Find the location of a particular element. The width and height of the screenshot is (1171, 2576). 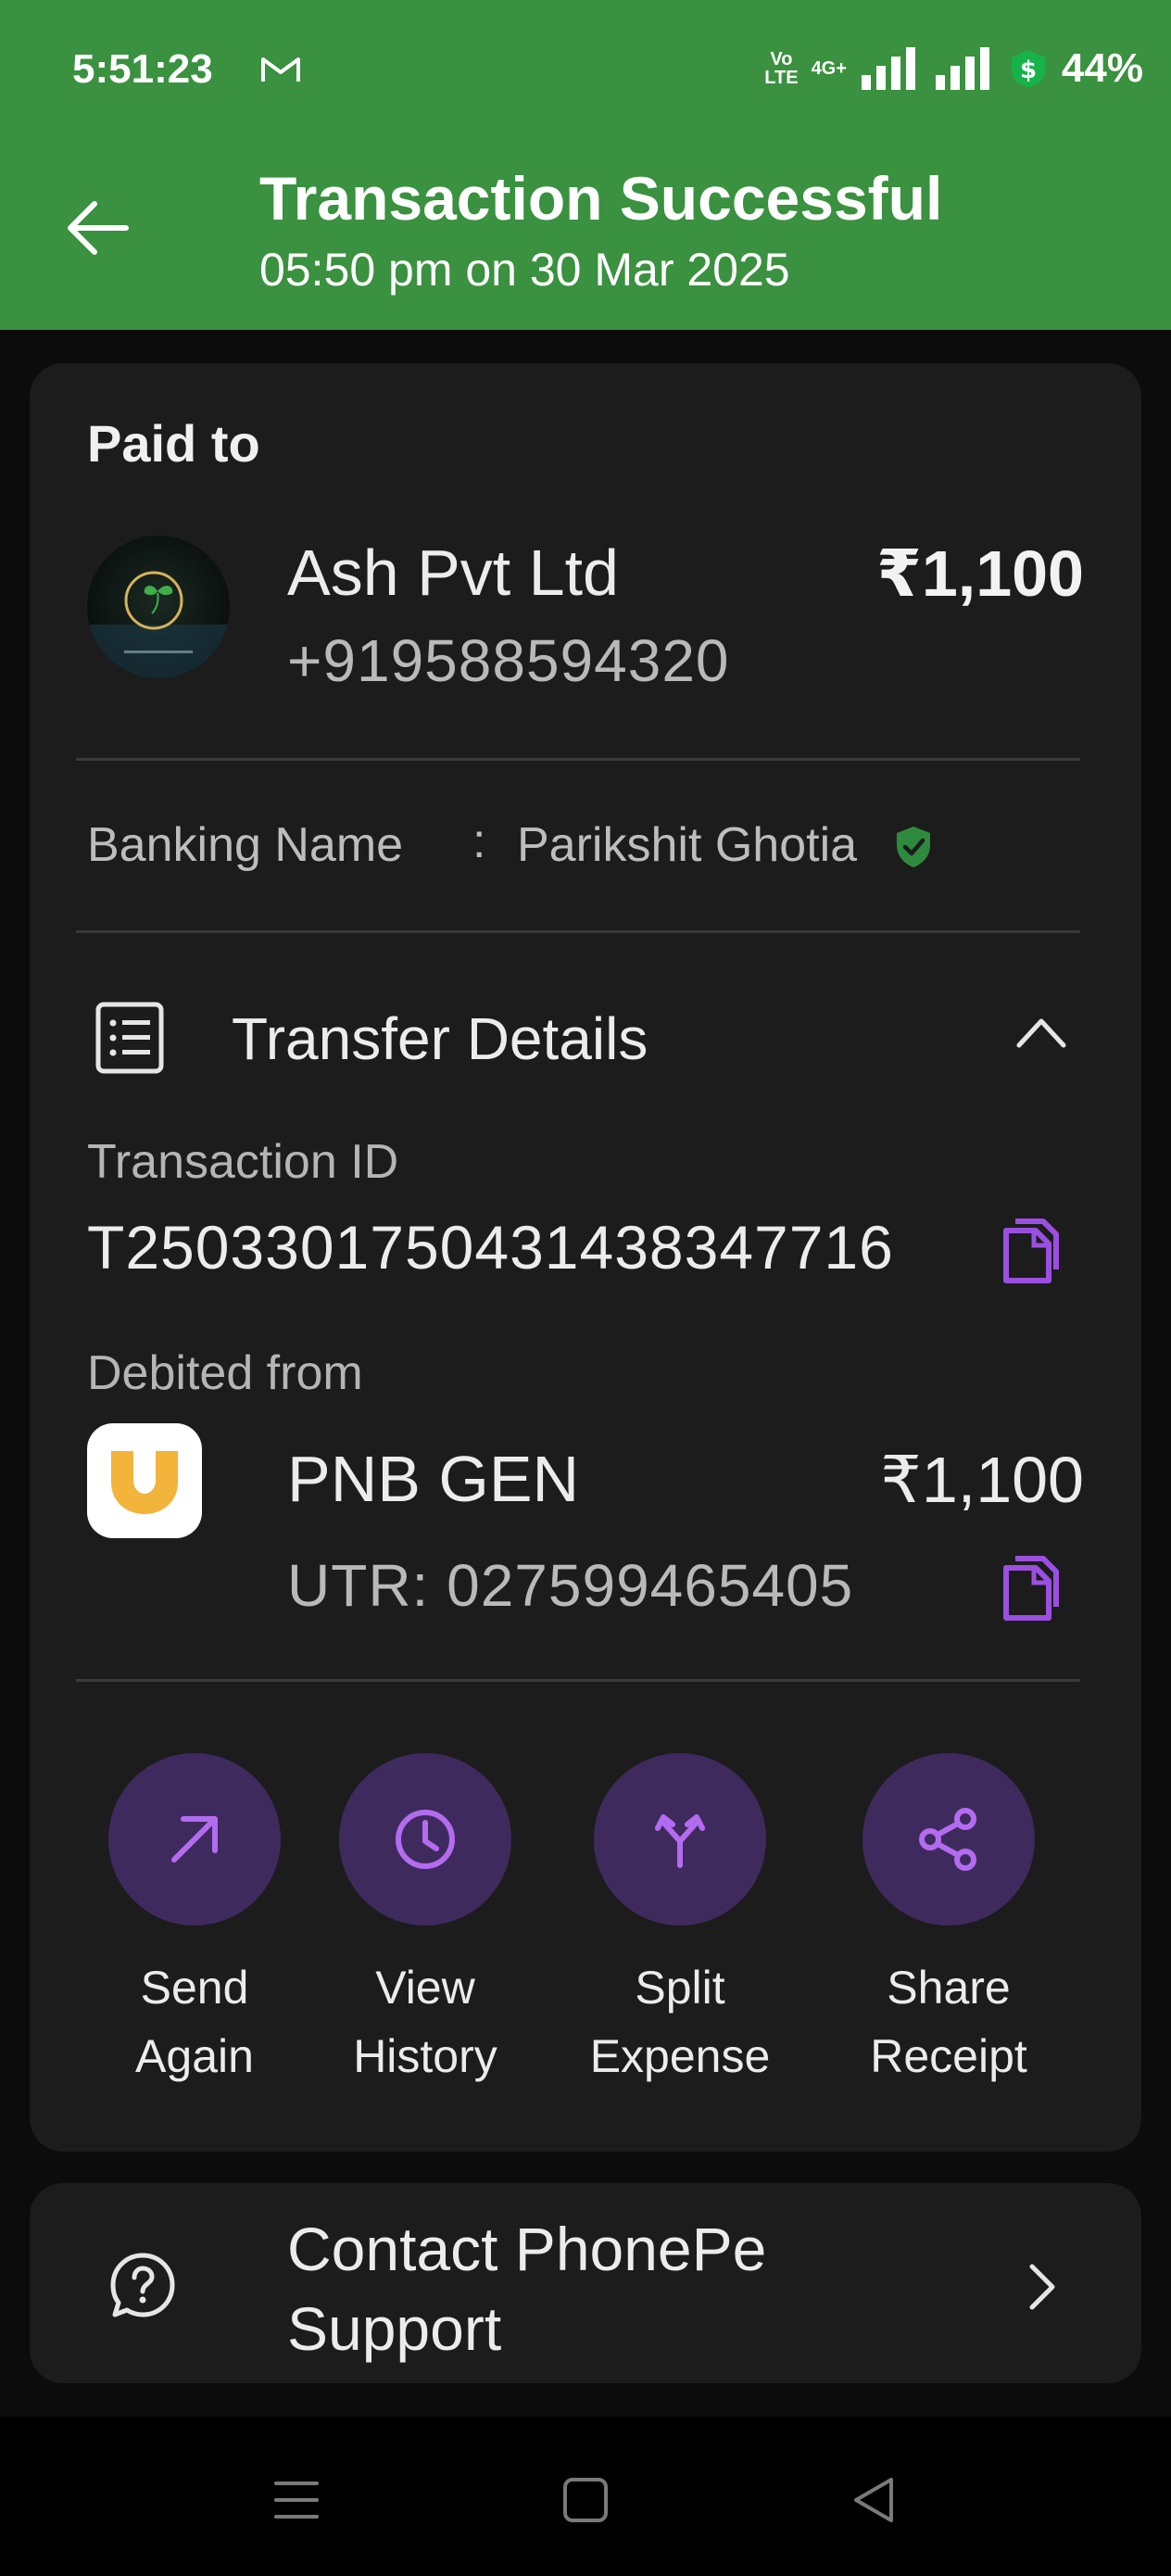

clock-icon is located at coordinates (426, 1839).